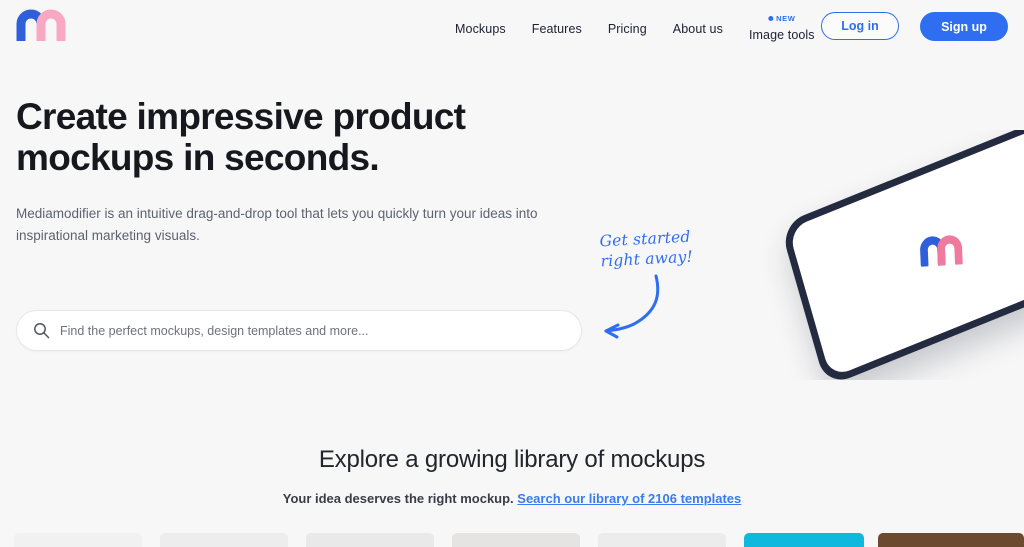  Describe the element at coordinates (320, 330) in the screenshot. I see `search-input` at that location.